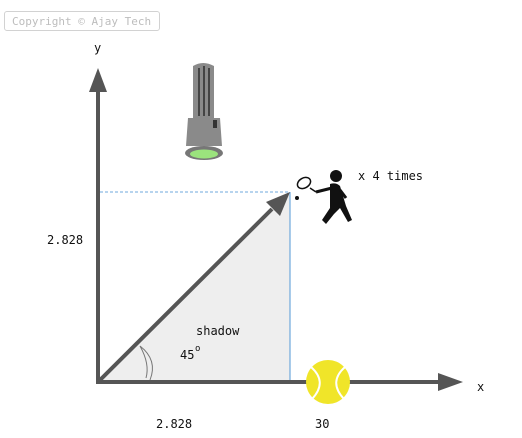 The width and height of the screenshot is (522, 438). I want to click on horizontal-value-label: 2.828, so click(174, 424).